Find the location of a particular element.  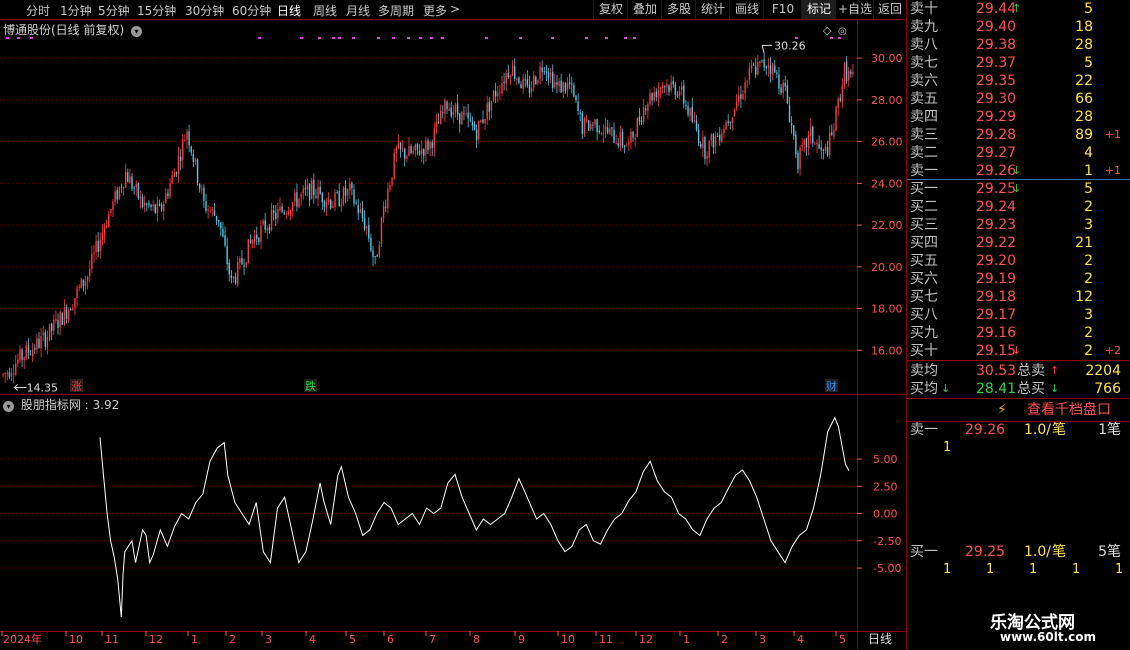

depth-button: ⚡ 查看千档盘口 is located at coordinates (1018, 410).